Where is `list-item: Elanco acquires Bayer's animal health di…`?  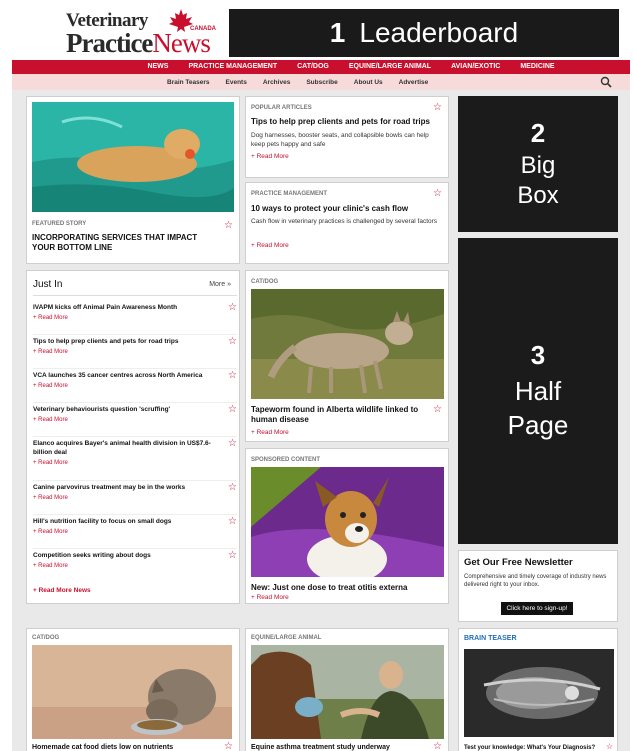 list-item: Elanco acquires Bayer's animal health di… is located at coordinates (135, 460).